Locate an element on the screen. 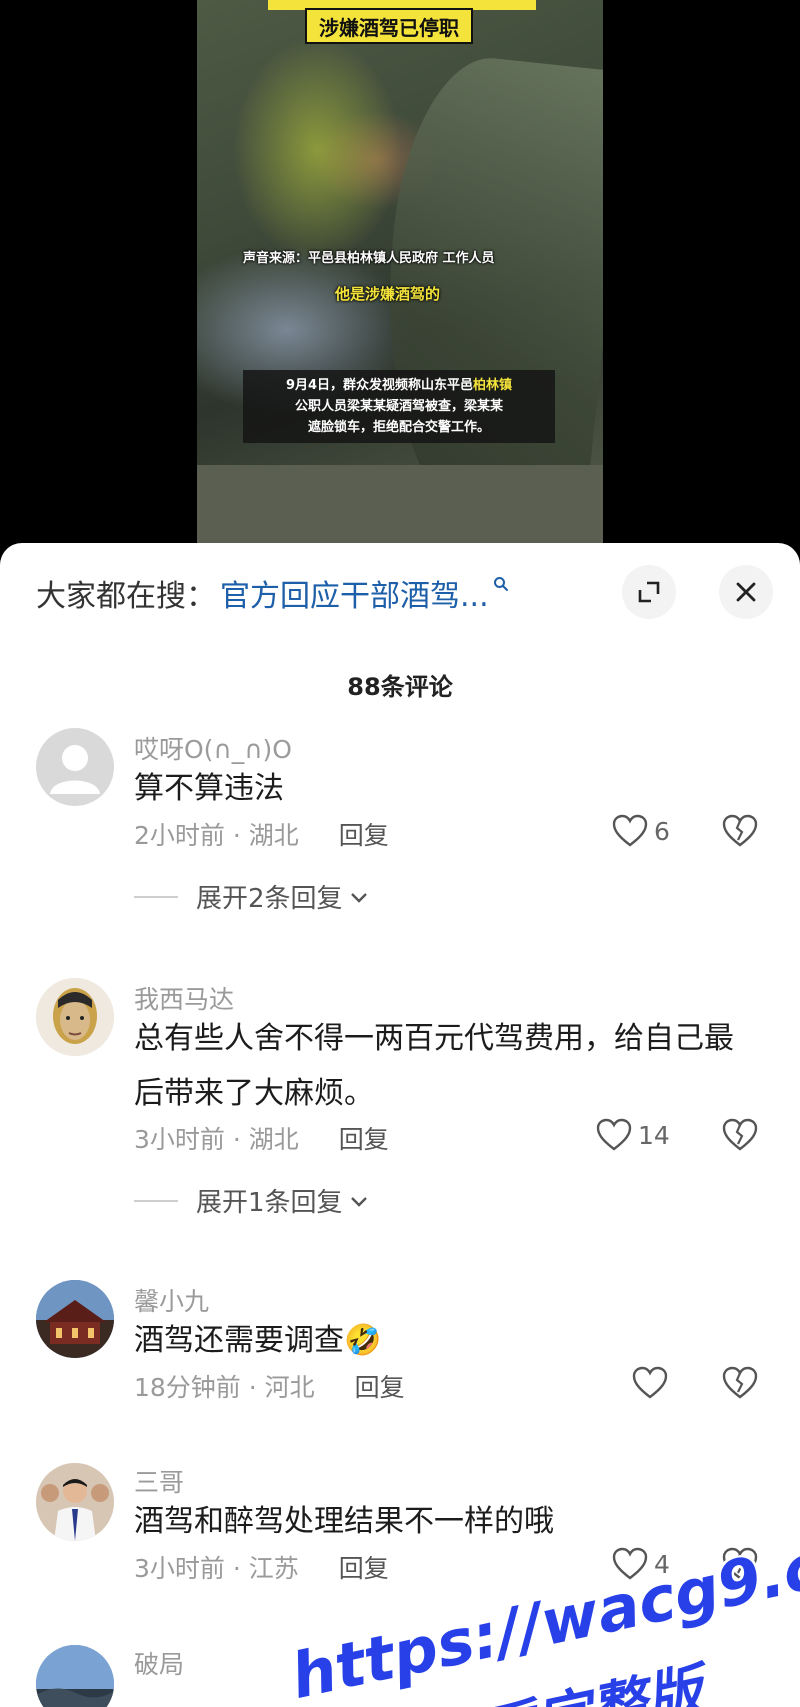 Image resolution: width=800 pixels, height=1707 pixels. comment-meta: 18分钟前 · 河北 回复 is located at coordinates (269, 1386).